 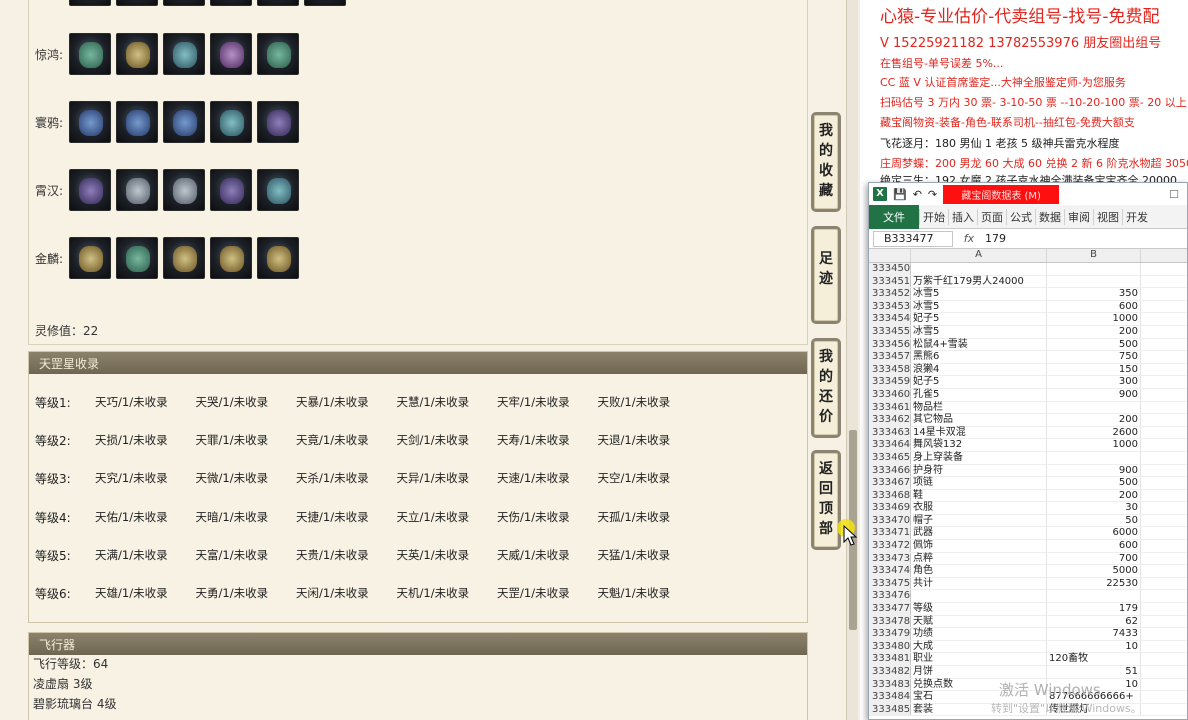 I want to click on row-number: 333482, so click(x=890, y=672).